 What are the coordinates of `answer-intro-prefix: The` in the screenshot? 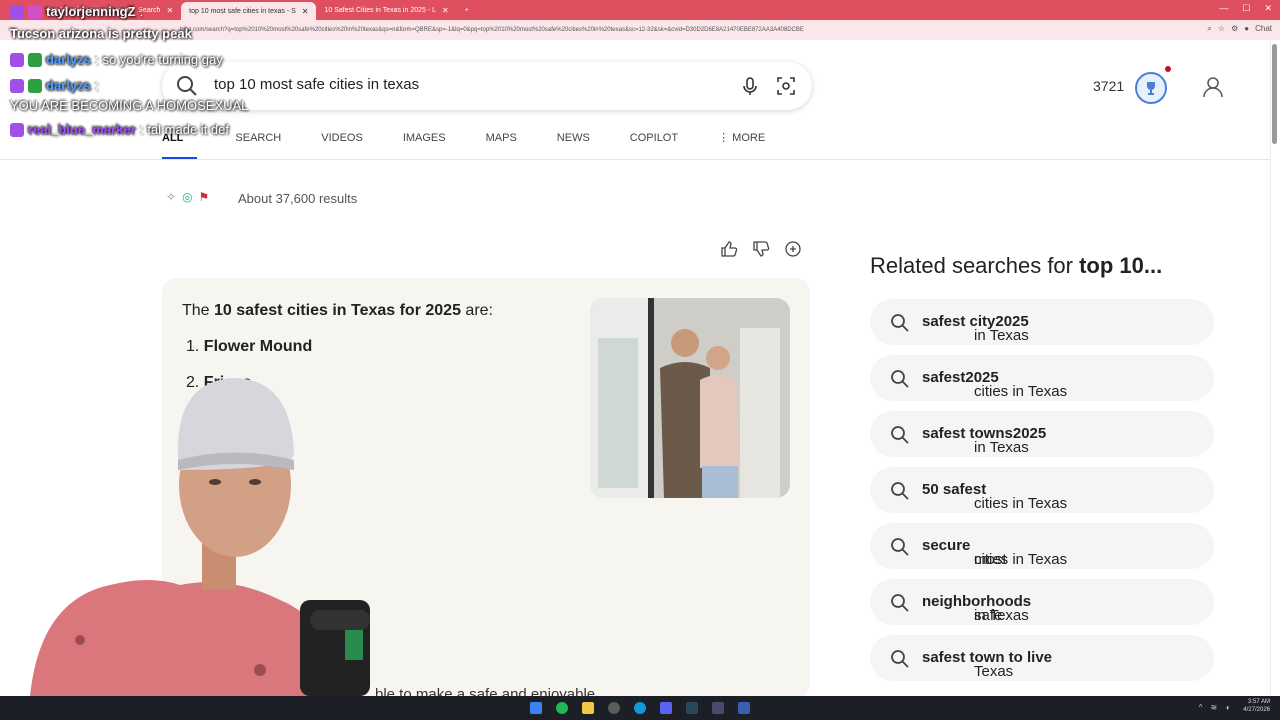 It's located at (198, 310).